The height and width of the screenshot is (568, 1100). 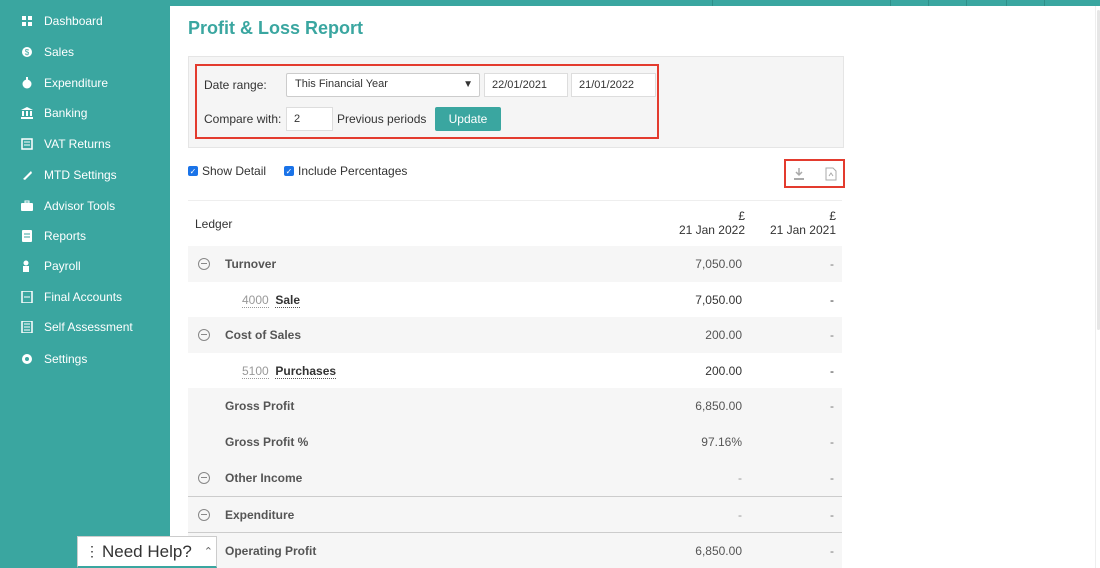 I want to click on previous-periods-label: Previous periods, so click(x=382, y=119).